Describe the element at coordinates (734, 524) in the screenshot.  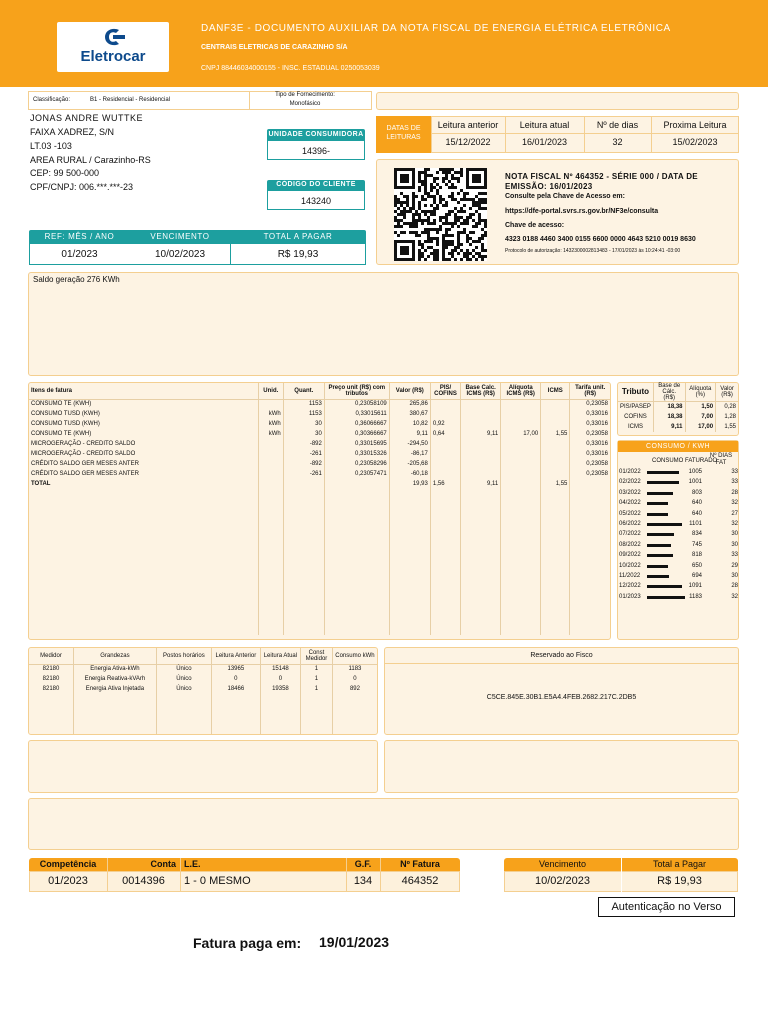
I see `consumption-days: 32` at that location.